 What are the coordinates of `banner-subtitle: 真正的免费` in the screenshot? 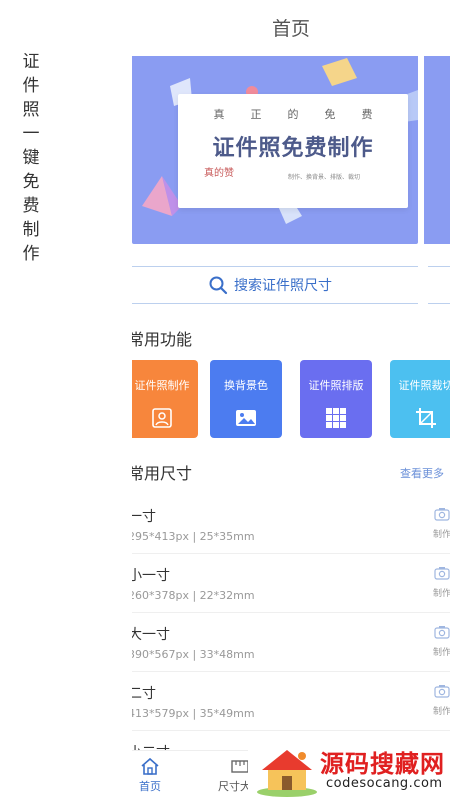 It's located at (306, 114).